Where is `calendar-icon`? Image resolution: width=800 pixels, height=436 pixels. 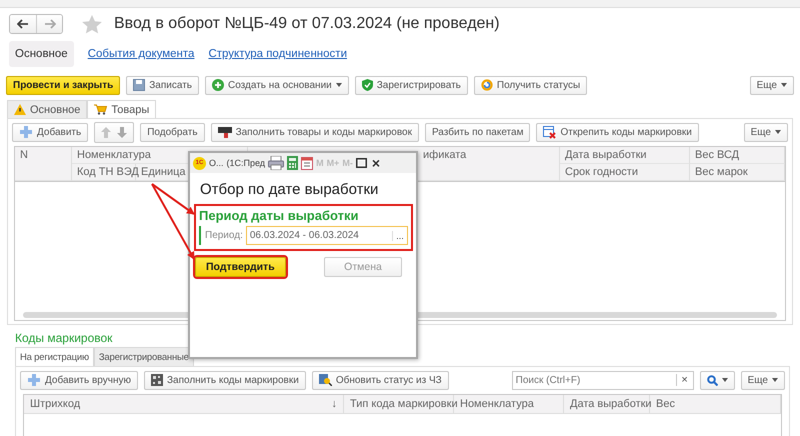
calendar-icon is located at coordinates (307, 163).